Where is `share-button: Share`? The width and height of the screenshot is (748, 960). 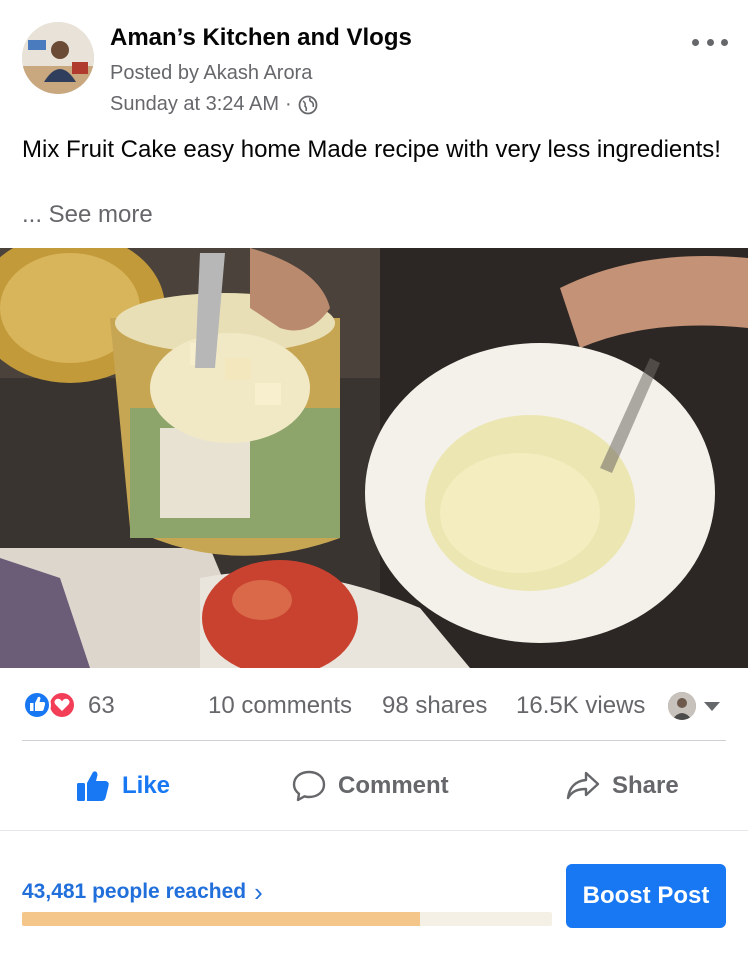
share-button: Share is located at coordinates (622, 786).